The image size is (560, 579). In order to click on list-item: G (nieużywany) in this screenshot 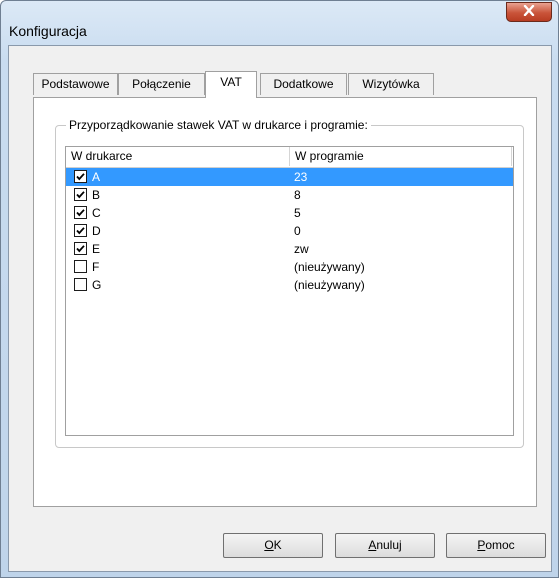, I will do `click(289, 285)`.